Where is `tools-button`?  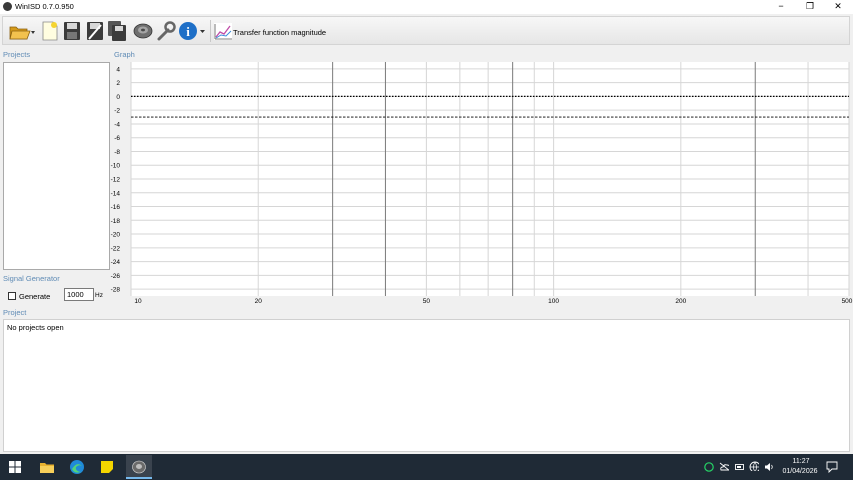
tools-button is located at coordinates (166, 31).